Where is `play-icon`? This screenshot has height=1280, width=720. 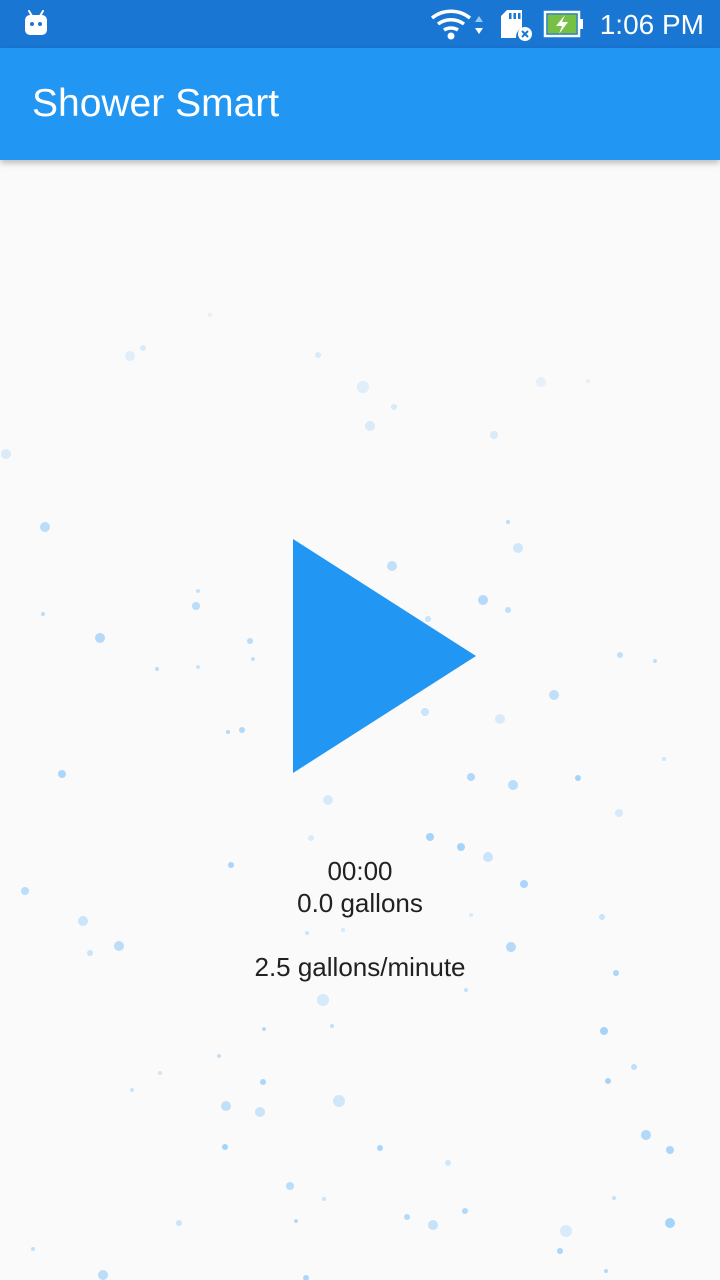
play-icon is located at coordinates (384, 656).